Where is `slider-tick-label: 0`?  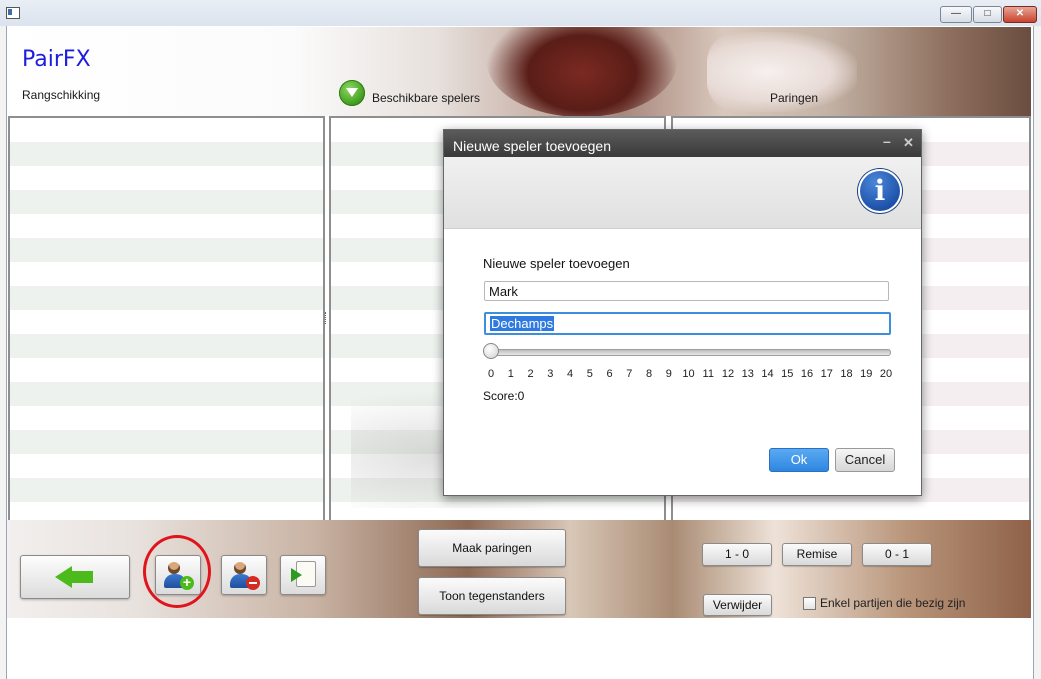 slider-tick-label: 0 is located at coordinates (491, 374).